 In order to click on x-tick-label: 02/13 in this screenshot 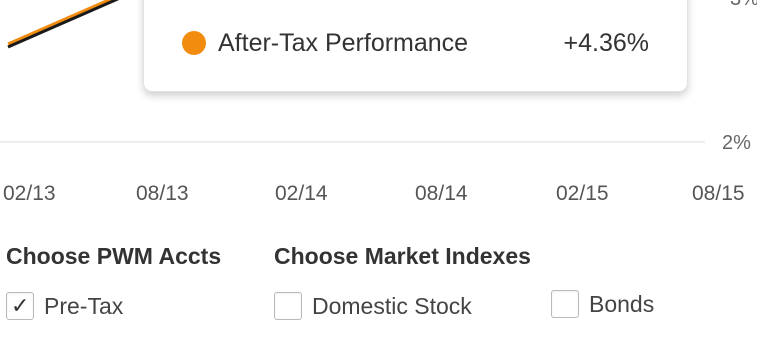, I will do `click(29, 193)`.